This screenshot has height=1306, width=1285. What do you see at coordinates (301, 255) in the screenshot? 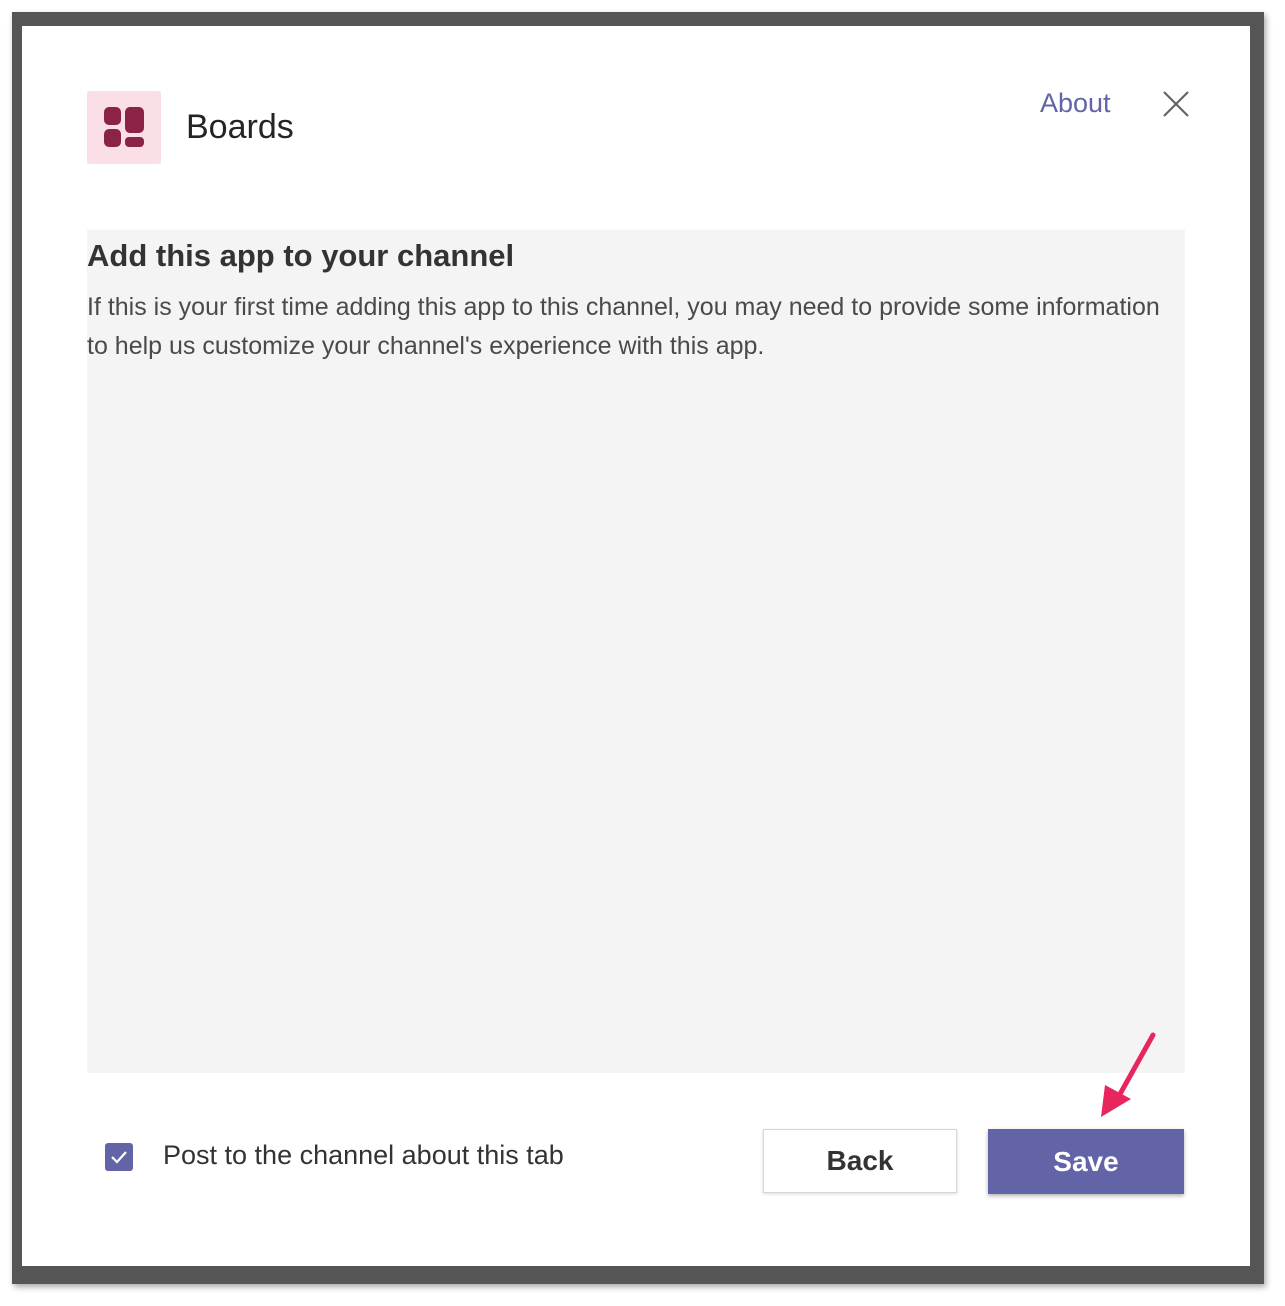
I see `config-heading: Add this app to your channel` at bounding box center [301, 255].